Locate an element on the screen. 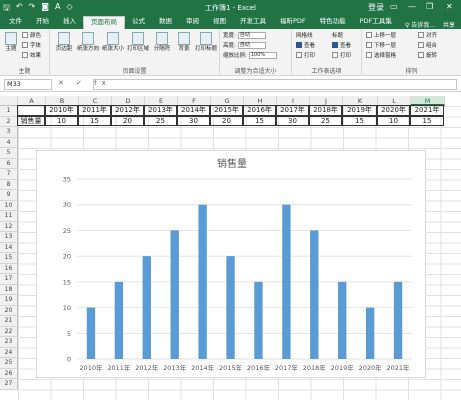  table-cell is located at coordinates (31, 110).